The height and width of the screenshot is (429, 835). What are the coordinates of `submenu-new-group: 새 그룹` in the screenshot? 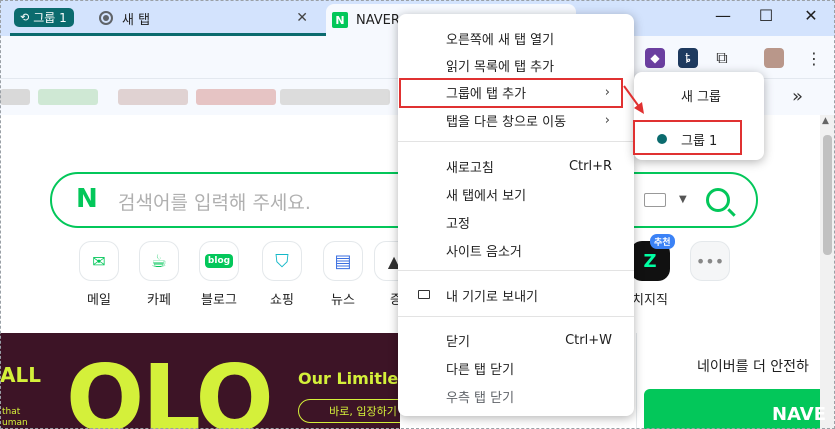 It's located at (701, 95).